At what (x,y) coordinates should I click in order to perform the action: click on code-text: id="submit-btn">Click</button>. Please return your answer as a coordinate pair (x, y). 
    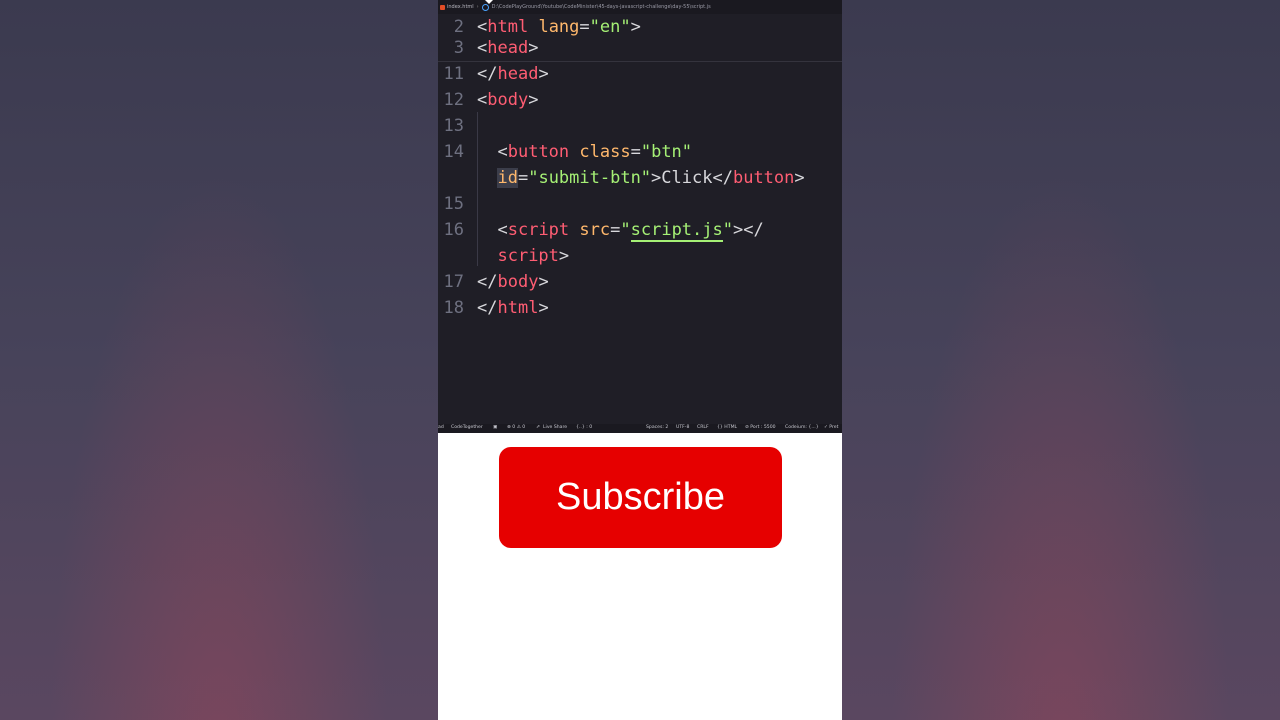
    Looking at the image, I should click on (641, 178).